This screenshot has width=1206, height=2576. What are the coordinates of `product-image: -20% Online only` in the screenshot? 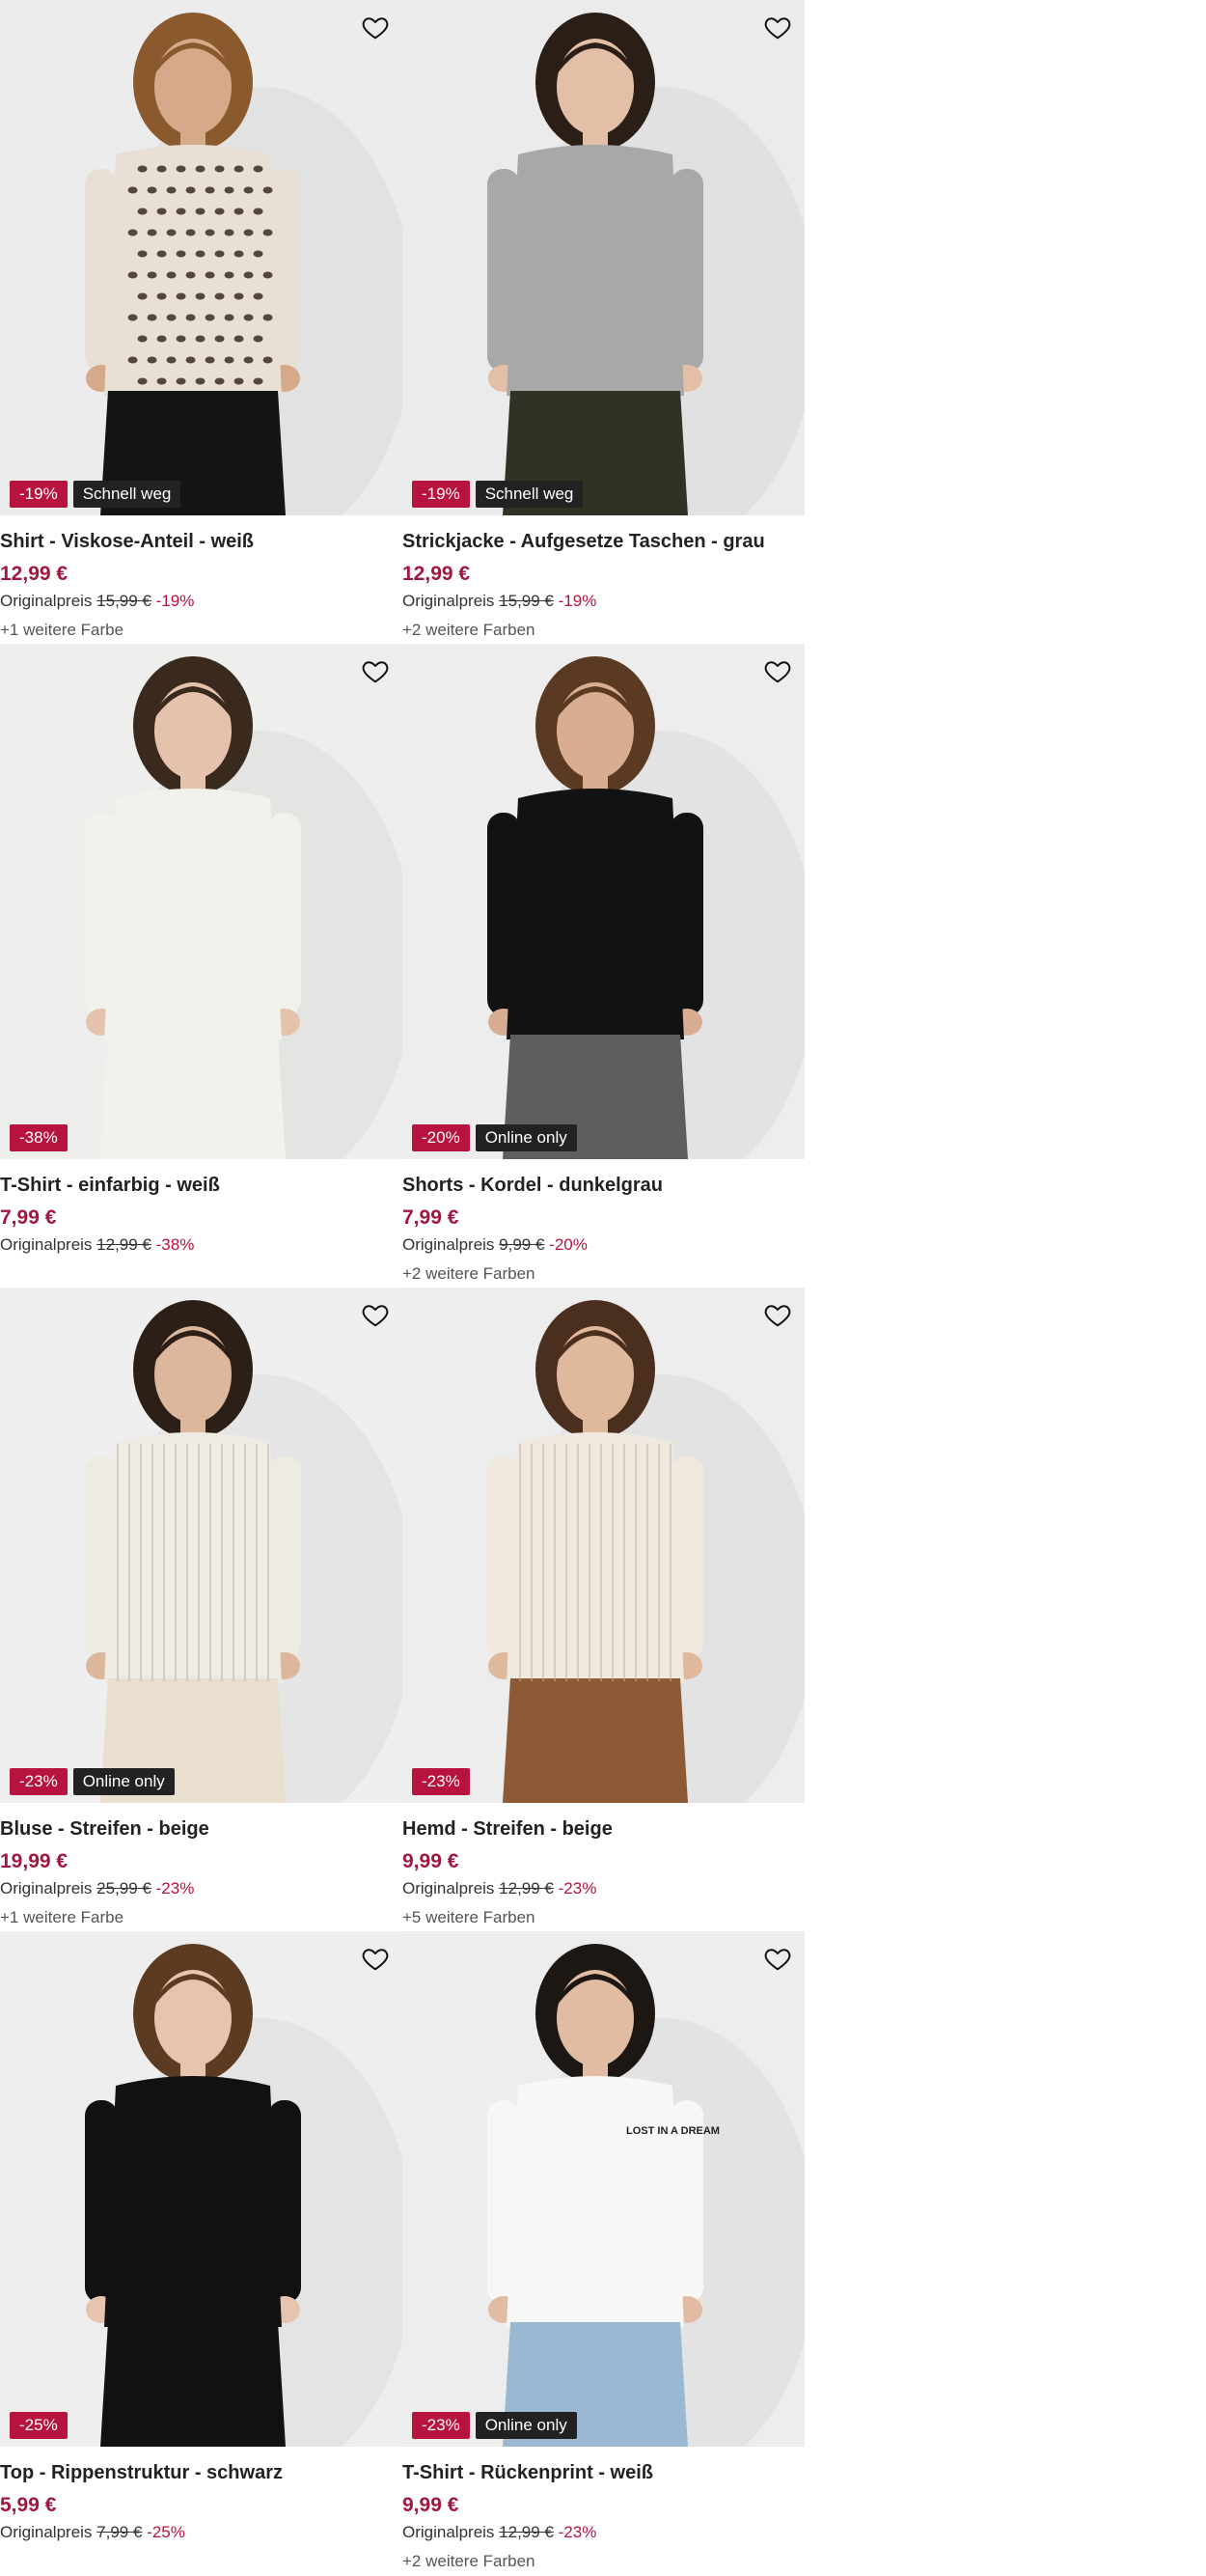 It's located at (604, 901).